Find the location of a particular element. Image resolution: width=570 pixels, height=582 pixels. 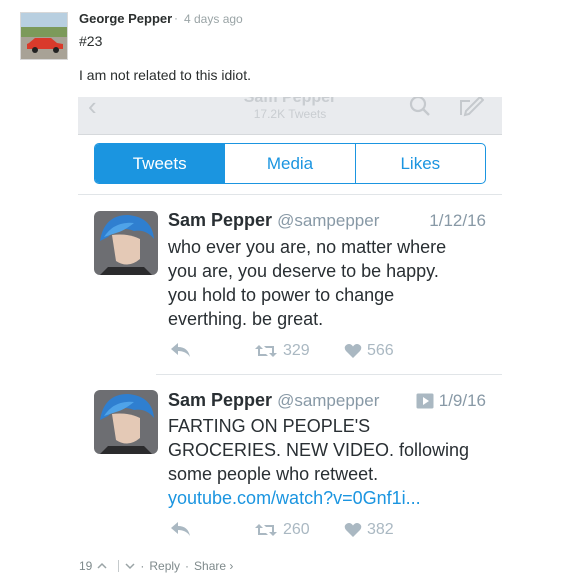

tweet-line: FARTING ON PEOPLE'S is located at coordinates (269, 426).